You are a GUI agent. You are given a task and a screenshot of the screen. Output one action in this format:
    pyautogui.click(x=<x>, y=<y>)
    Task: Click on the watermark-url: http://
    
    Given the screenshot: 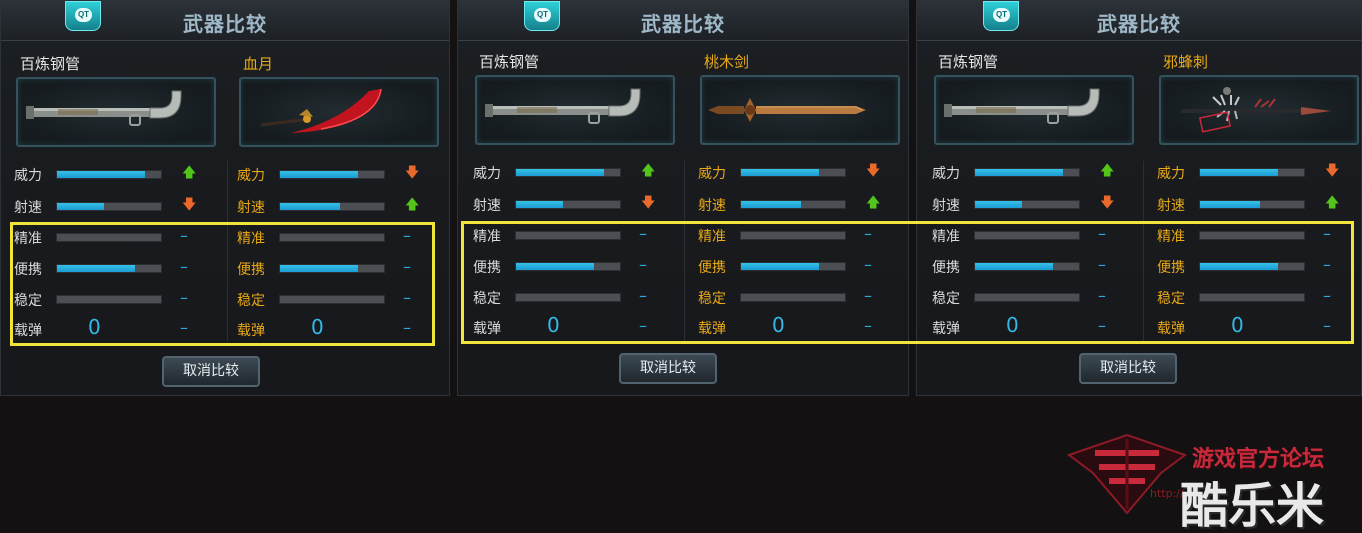 What is the action you would take?
    pyautogui.click(x=1167, y=493)
    